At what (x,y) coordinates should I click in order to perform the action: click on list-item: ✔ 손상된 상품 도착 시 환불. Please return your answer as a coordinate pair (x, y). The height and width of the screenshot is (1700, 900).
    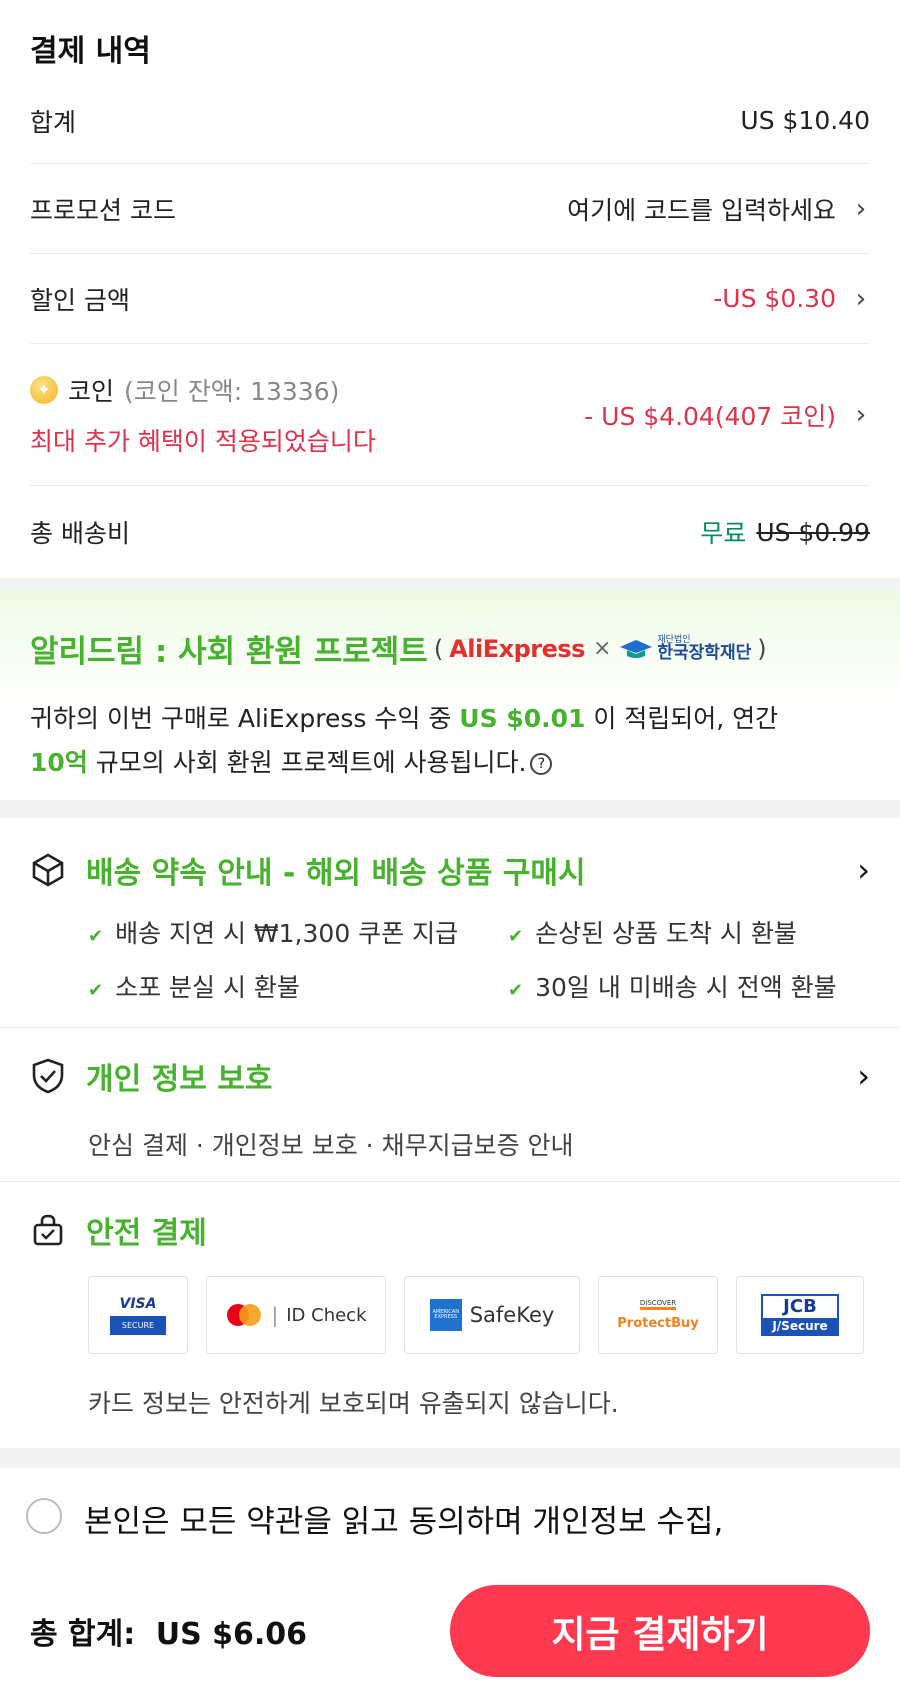
    Looking at the image, I should click on (688, 932).